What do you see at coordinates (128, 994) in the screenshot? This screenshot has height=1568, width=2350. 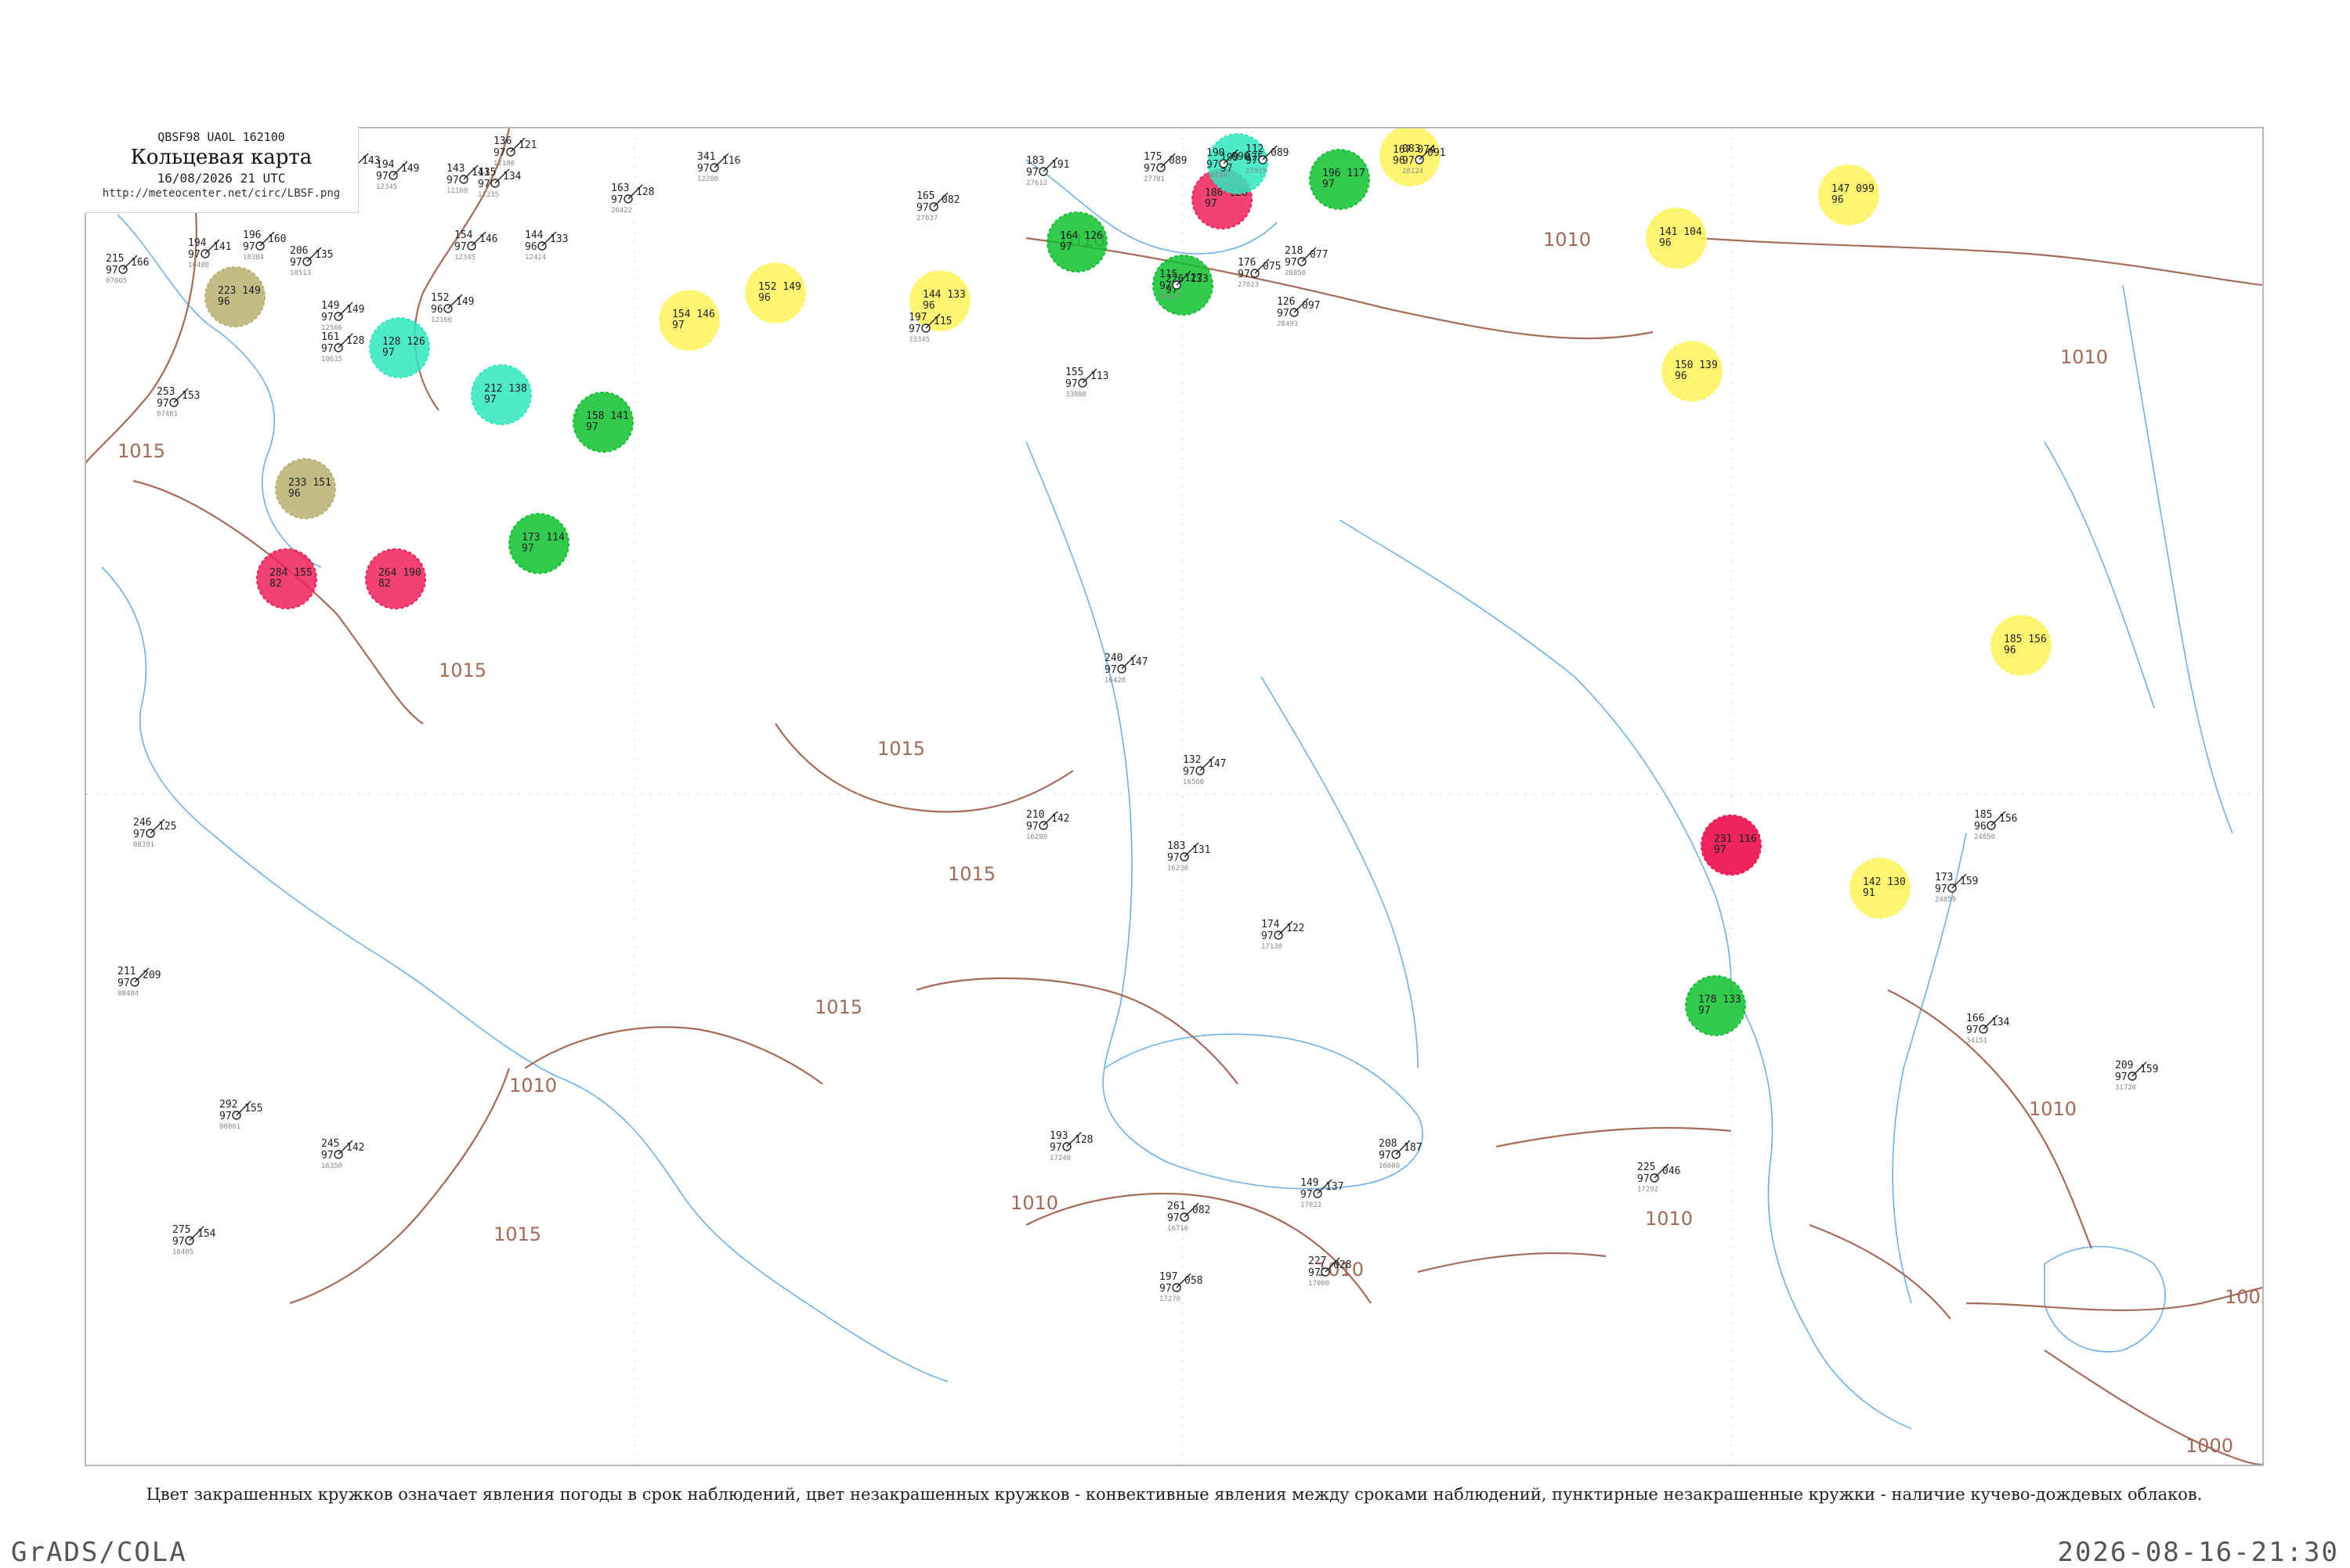 I see `station-id: 08484` at bounding box center [128, 994].